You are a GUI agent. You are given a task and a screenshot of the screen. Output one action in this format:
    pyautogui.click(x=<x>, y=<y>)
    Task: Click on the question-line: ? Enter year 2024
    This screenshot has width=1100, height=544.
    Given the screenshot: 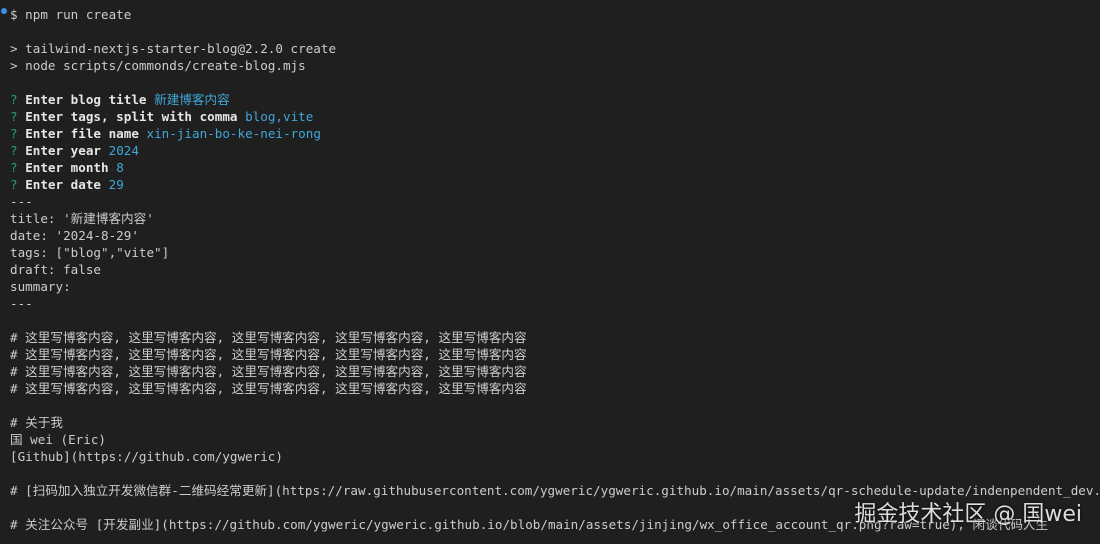 What is the action you would take?
    pyautogui.click(x=555, y=150)
    